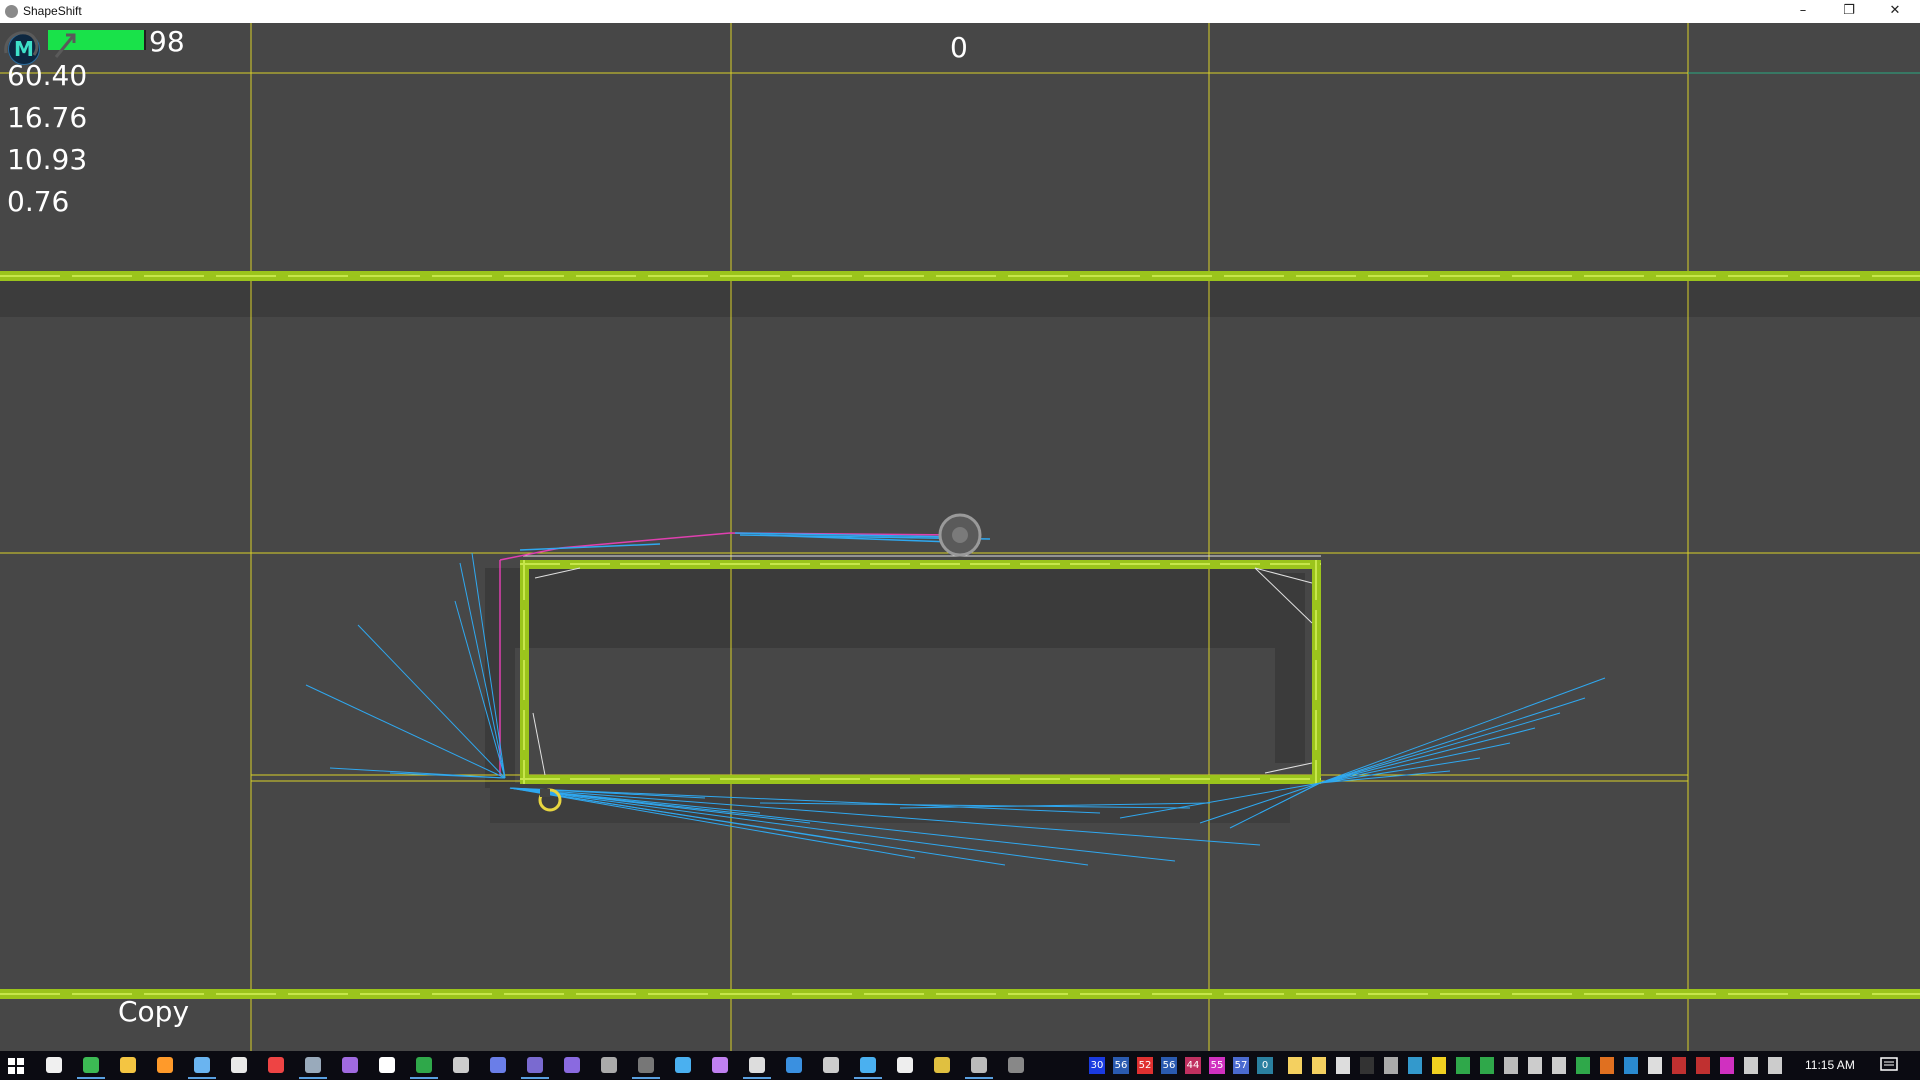 The image size is (1920, 1080). Describe the element at coordinates (959, 47) in the screenshot. I see `score-counter: 0` at that location.